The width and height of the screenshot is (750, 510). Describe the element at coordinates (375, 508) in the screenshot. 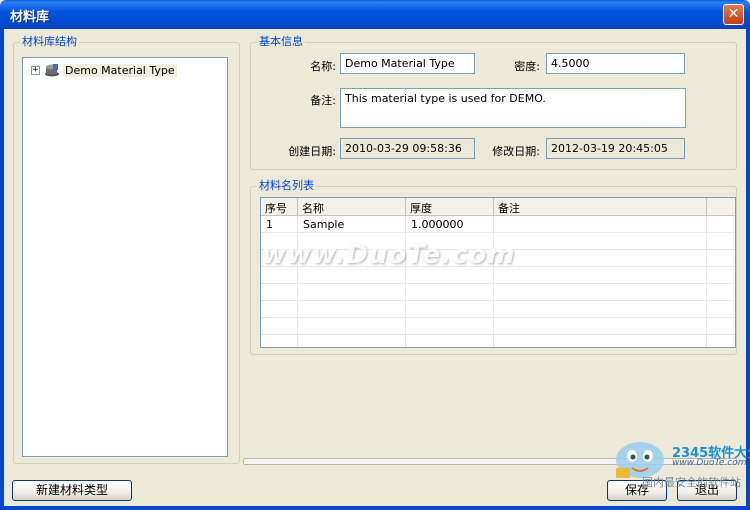

I see `window-frame-bottom` at that location.